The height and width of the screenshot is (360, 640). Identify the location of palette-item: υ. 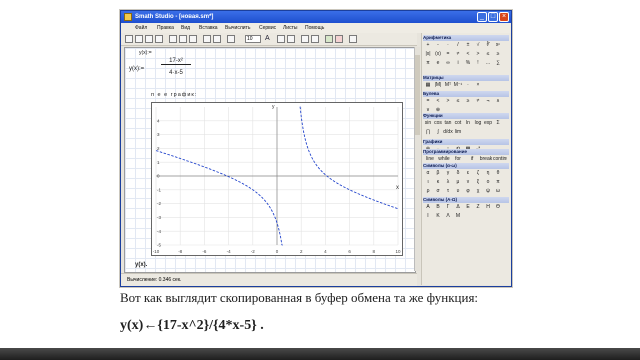
(458, 191).